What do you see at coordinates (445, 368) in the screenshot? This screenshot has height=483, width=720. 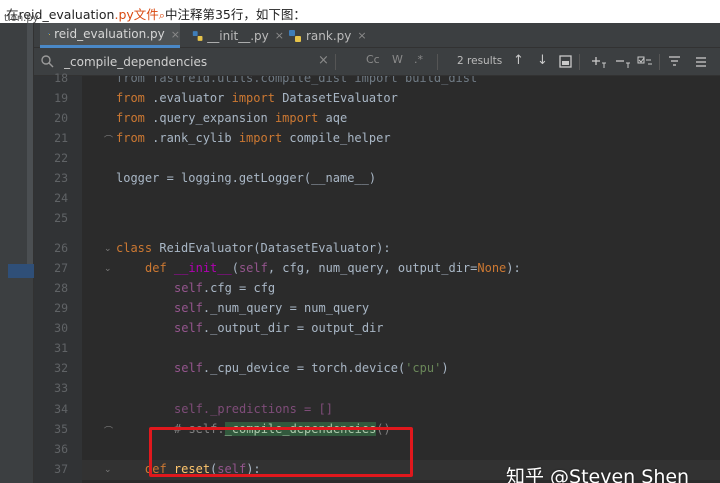 I see `punctuation: )` at bounding box center [445, 368].